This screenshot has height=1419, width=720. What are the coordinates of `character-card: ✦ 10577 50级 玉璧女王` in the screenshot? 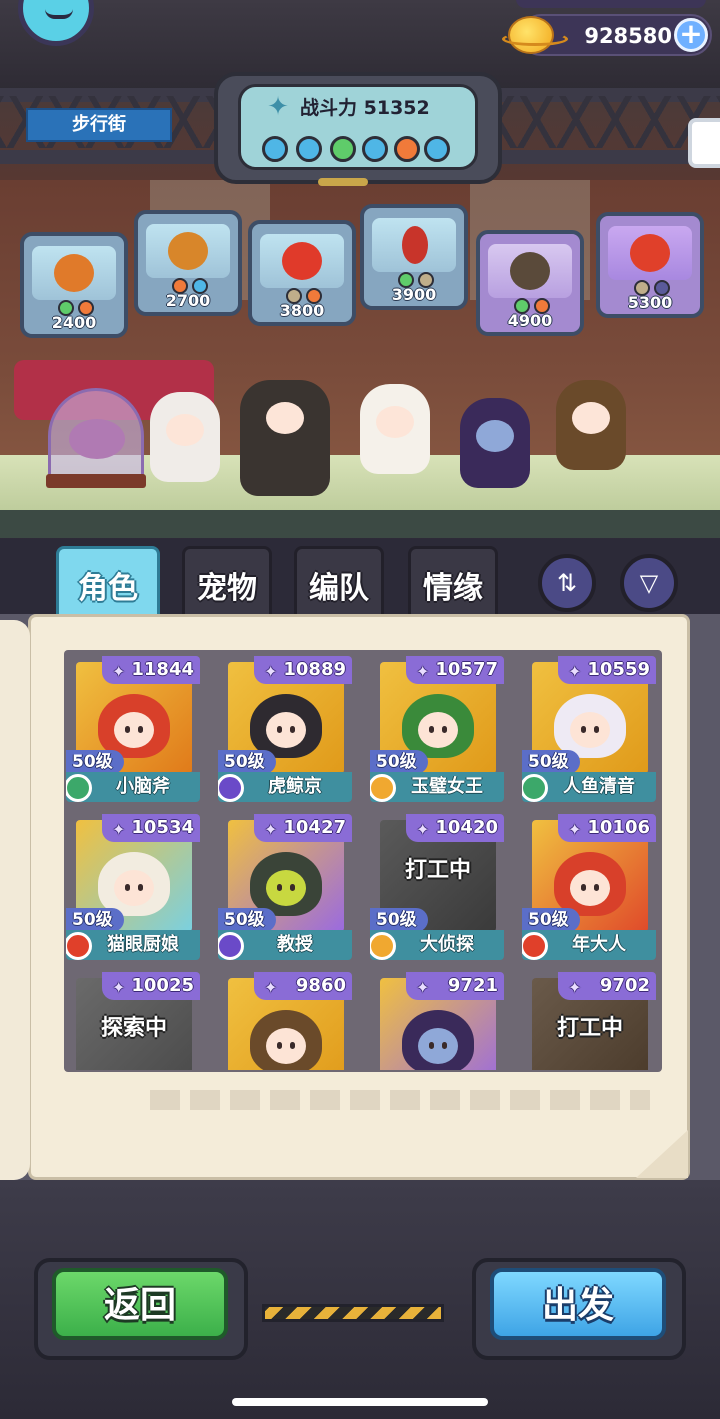 It's located at (437, 729).